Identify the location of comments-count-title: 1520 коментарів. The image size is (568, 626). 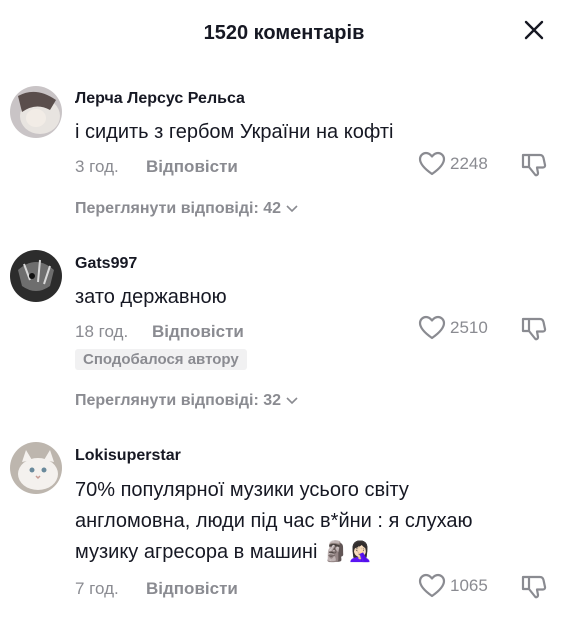
(284, 33).